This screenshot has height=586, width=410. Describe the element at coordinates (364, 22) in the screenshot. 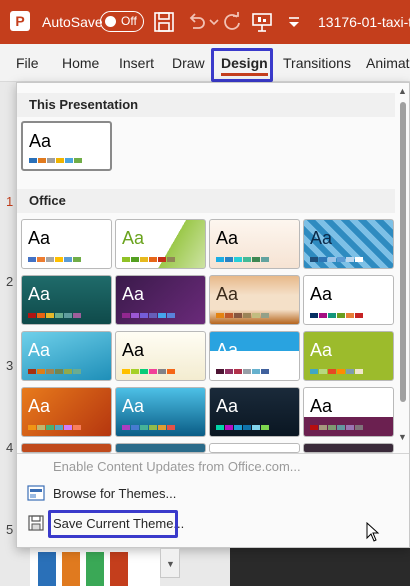

I see `file-name: 13176-01-taxi-th` at that location.